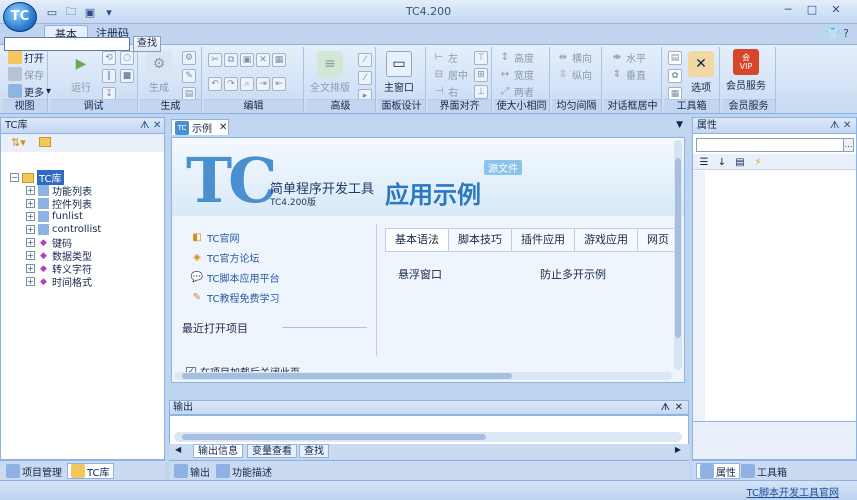  What do you see at coordinates (189, 58) in the screenshot?
I see `build-icon: ⚙` at bounding box center [189, 58].